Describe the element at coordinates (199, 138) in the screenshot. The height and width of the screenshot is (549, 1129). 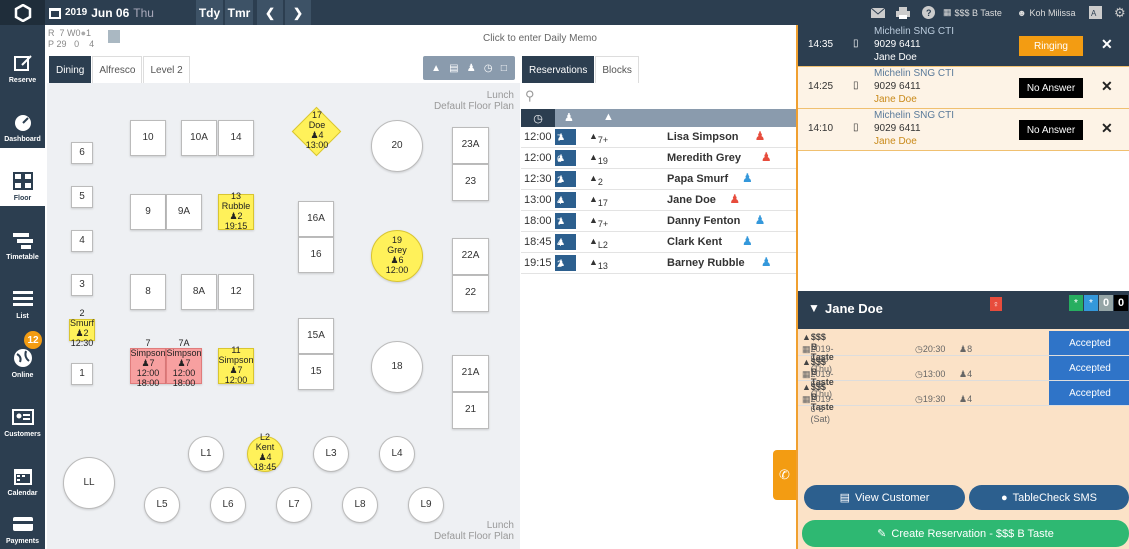
I see `table-10a: 10A` at that location.